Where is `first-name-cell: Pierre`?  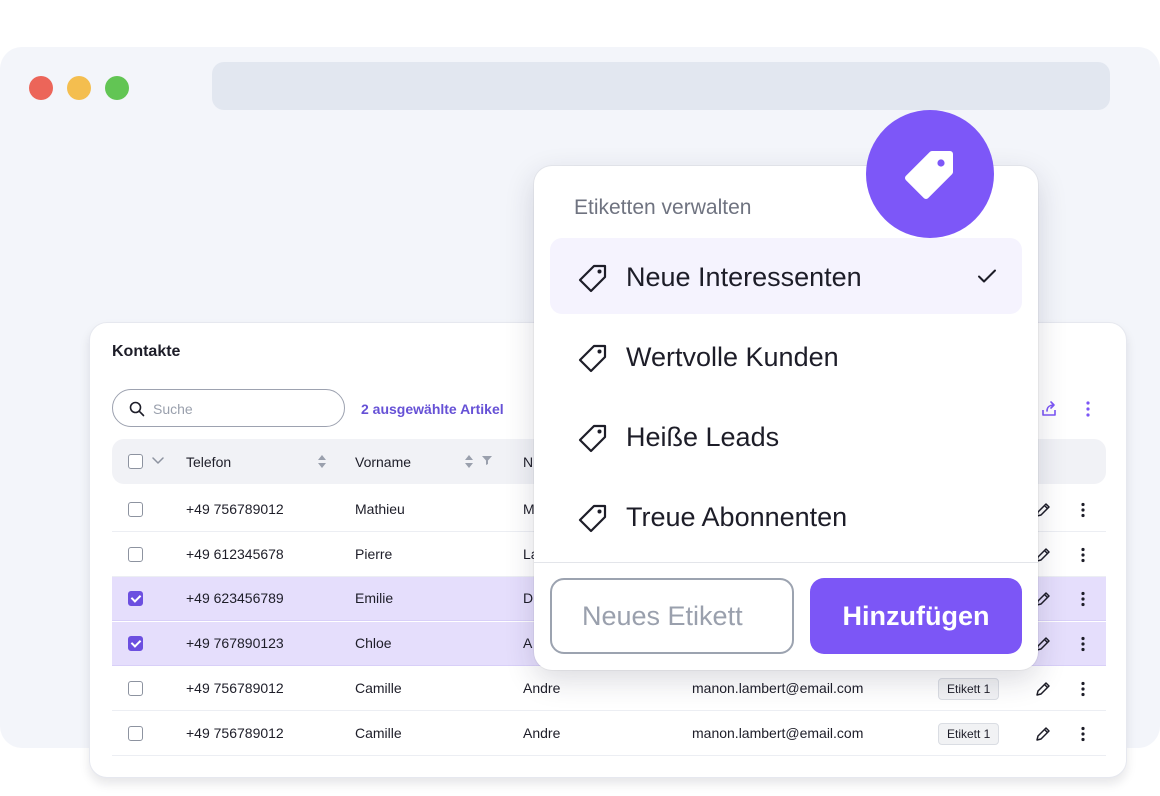 first-name-cell: Pierre is located at coordinates (374, 553).